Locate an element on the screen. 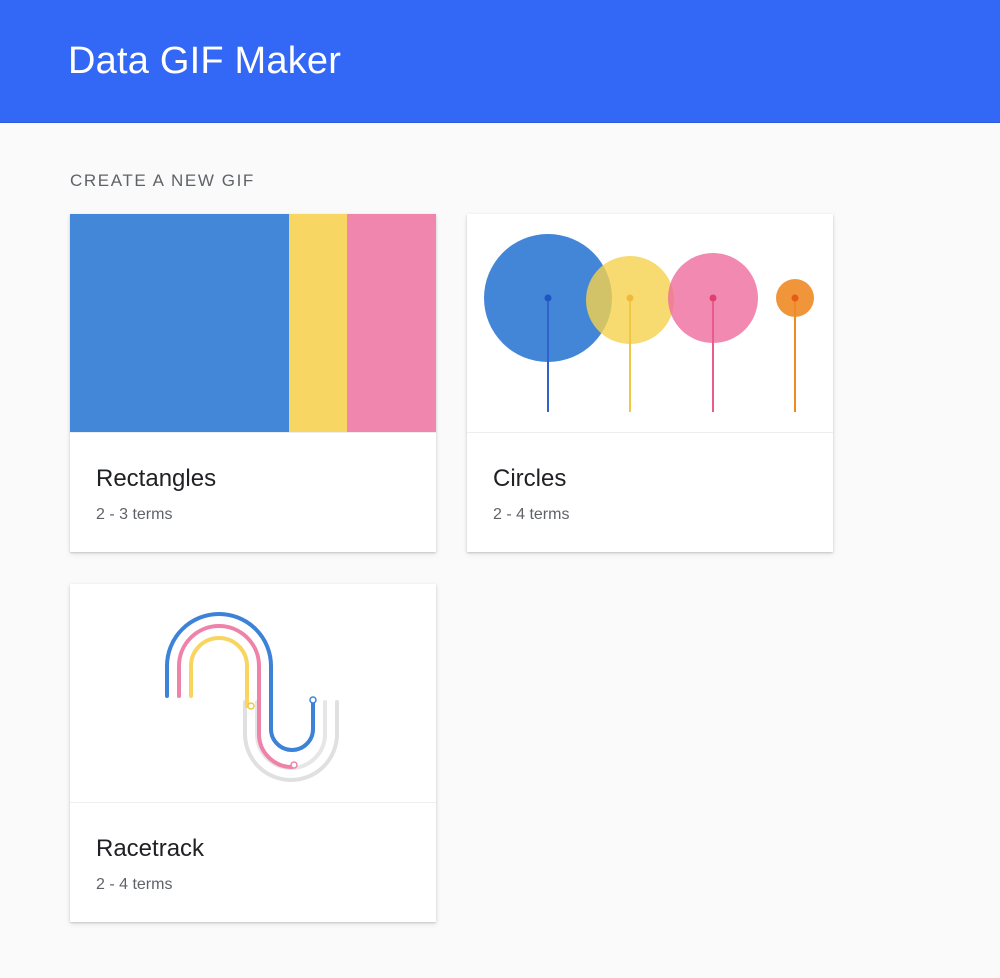 The height and width of the screenshot is (978, 1000). app-header: Data GIF Maker is located at coordinates (500, 61).